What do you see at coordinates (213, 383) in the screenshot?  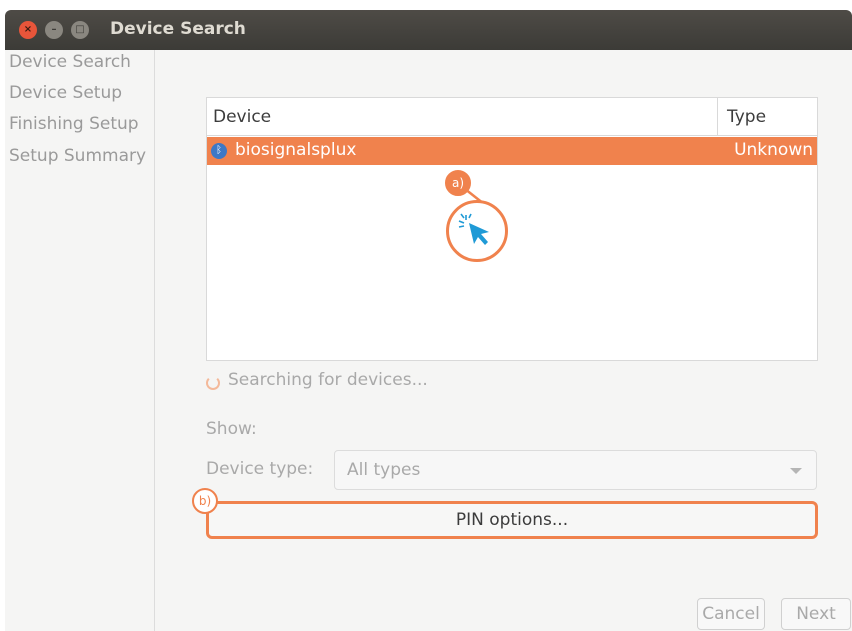 I see `loading-spinner-icon` at bounding box center [213, 383].